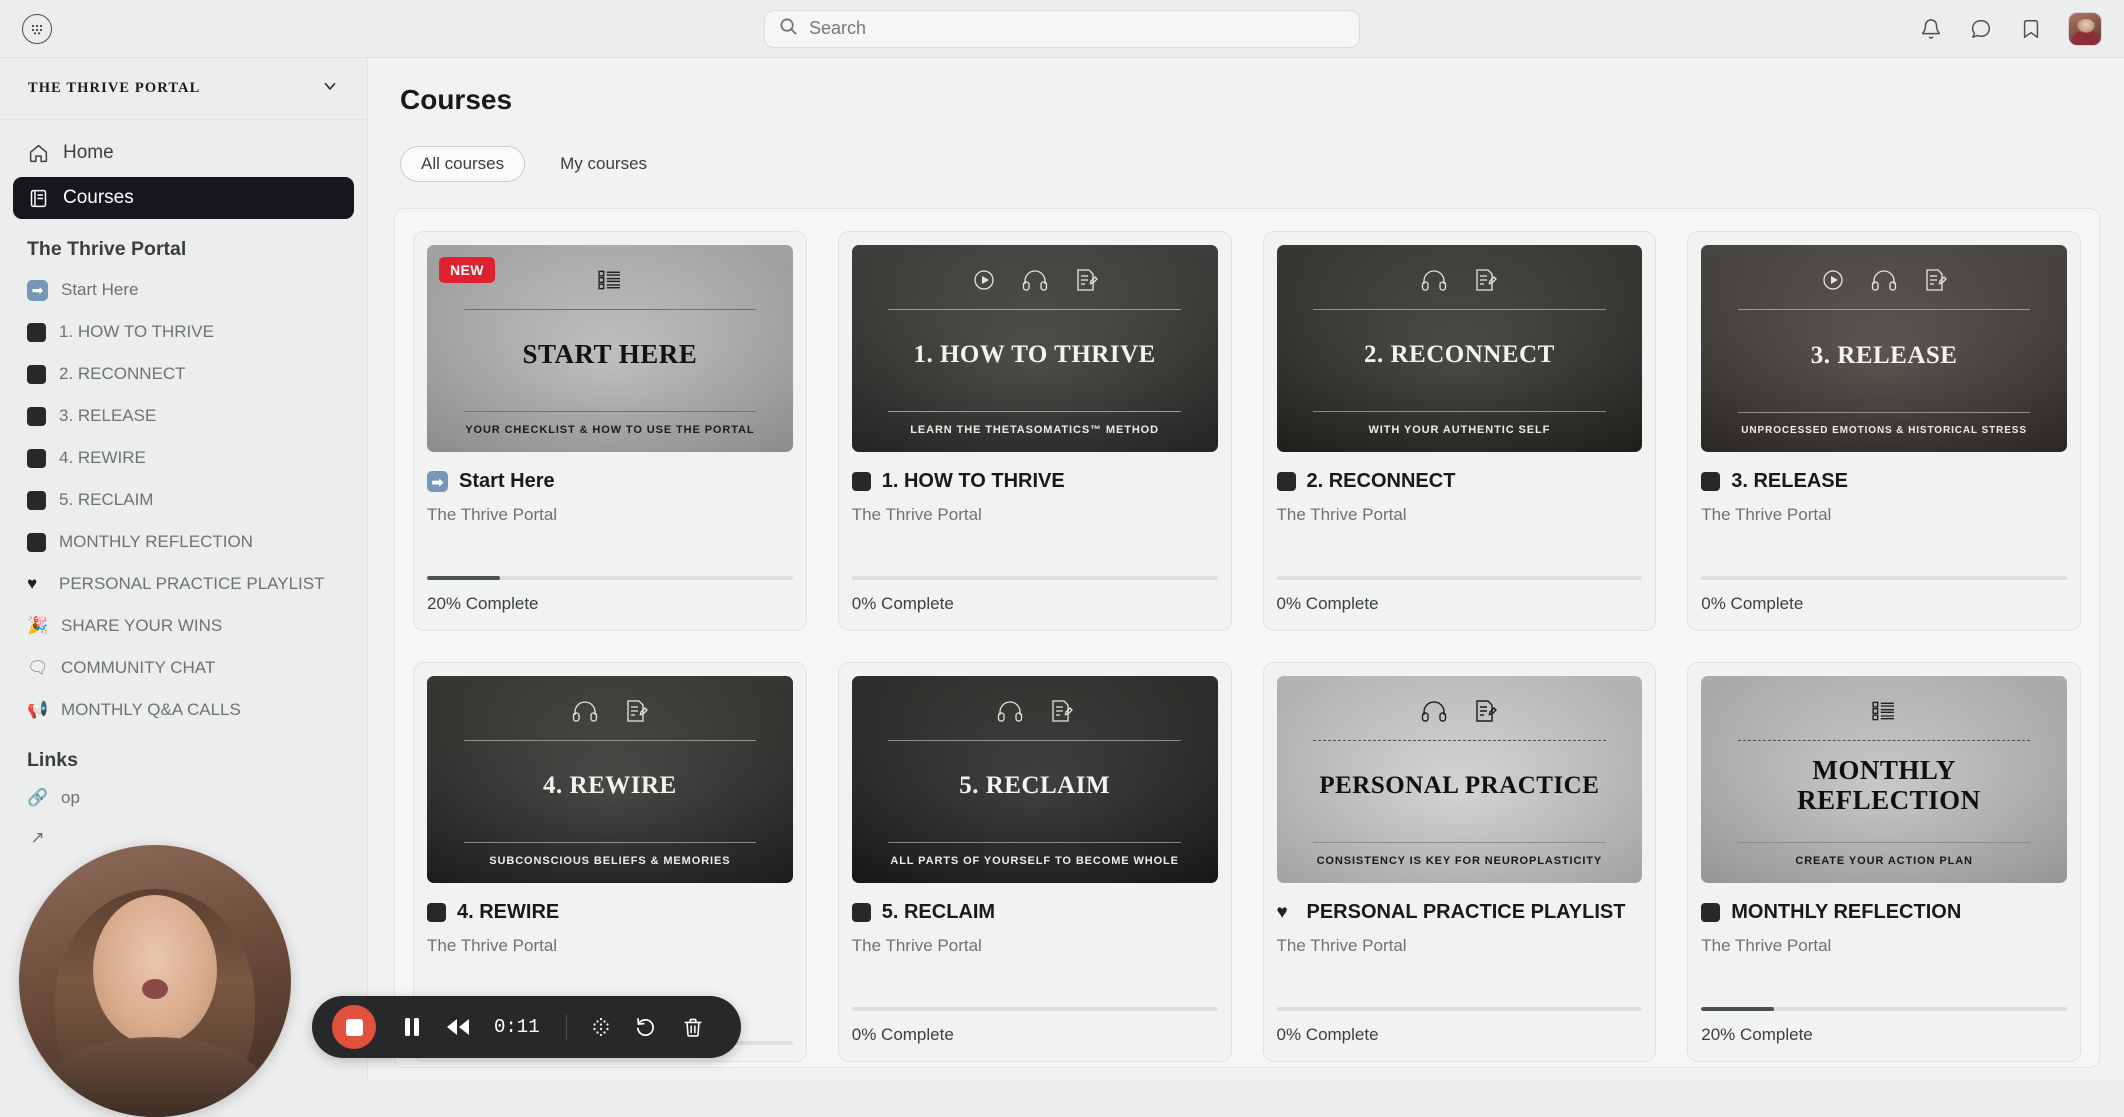 The image size is (2124, 1117). Describe the element at coordinates (155, 989) in the screenshot. I see `video-person-mouth` at that location.